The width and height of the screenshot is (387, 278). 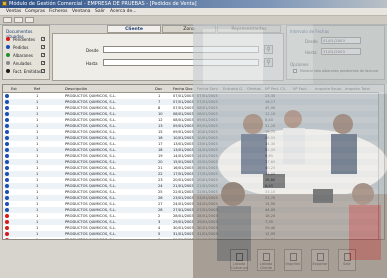 What do you see at coordinates (270, 96) in the screenshot?
I see `cell-imp: 23,35` at bounding box center [270, 96].